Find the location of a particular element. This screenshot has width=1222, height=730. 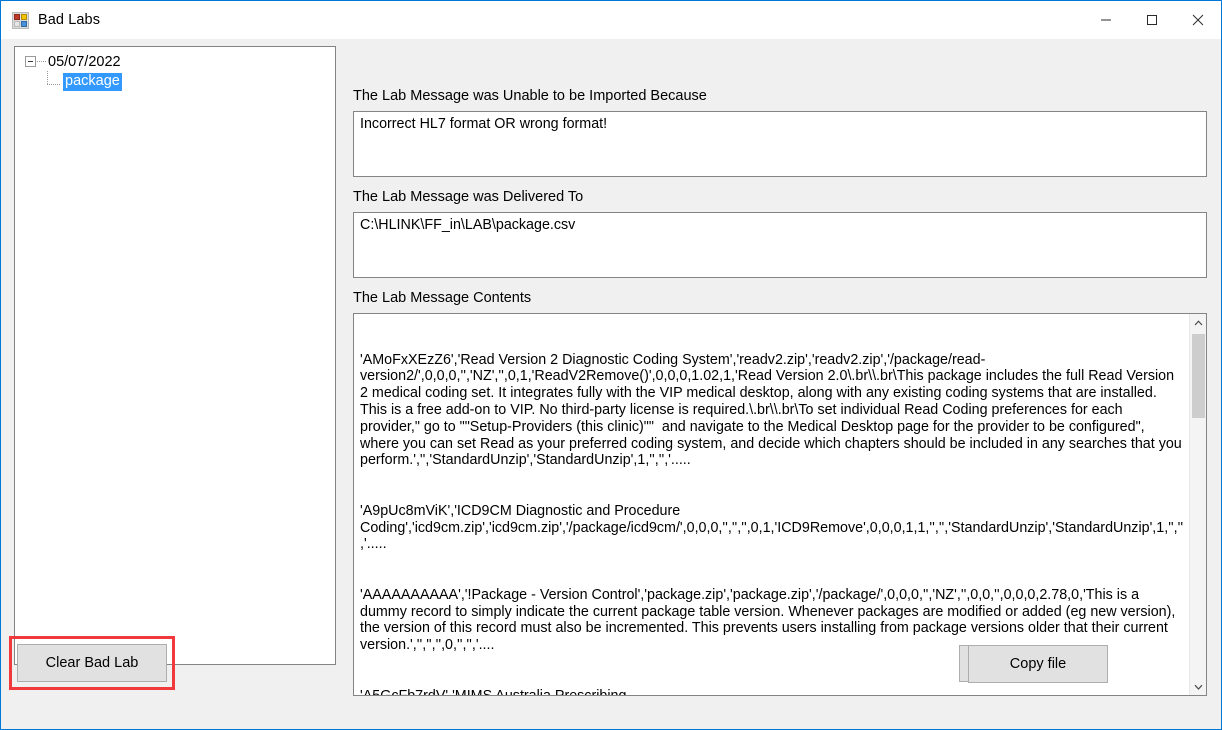

app-window-icon is located at coordinates (20, 20).